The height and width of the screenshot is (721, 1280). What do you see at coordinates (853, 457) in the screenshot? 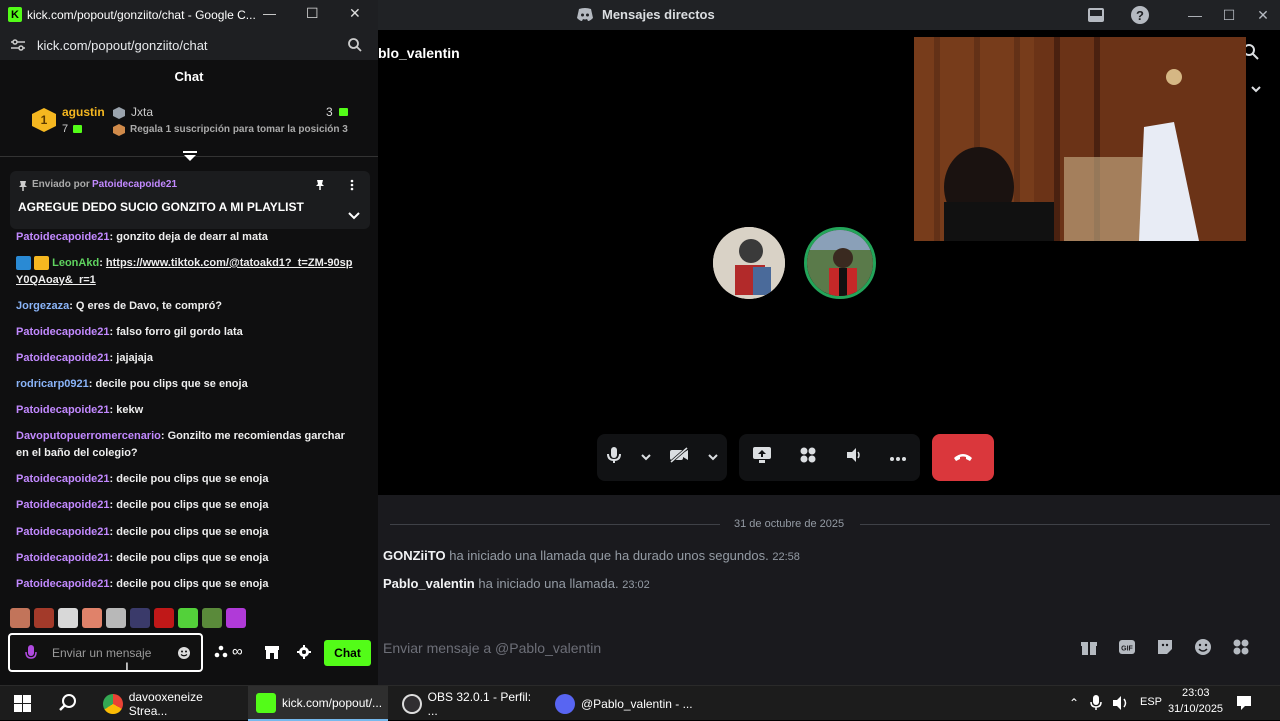
I see `soundboard-icon` at bounding box center [853, 457].